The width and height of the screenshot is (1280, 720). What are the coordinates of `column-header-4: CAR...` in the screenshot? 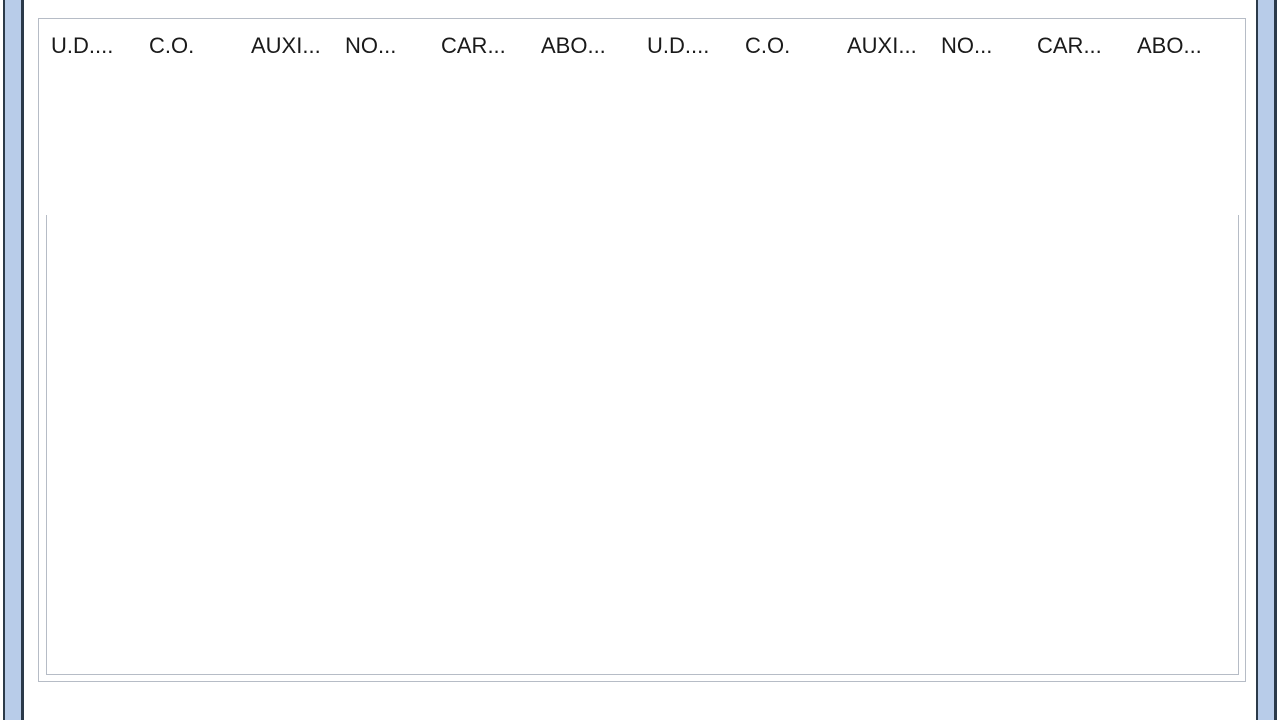 It's located at (491, 46).